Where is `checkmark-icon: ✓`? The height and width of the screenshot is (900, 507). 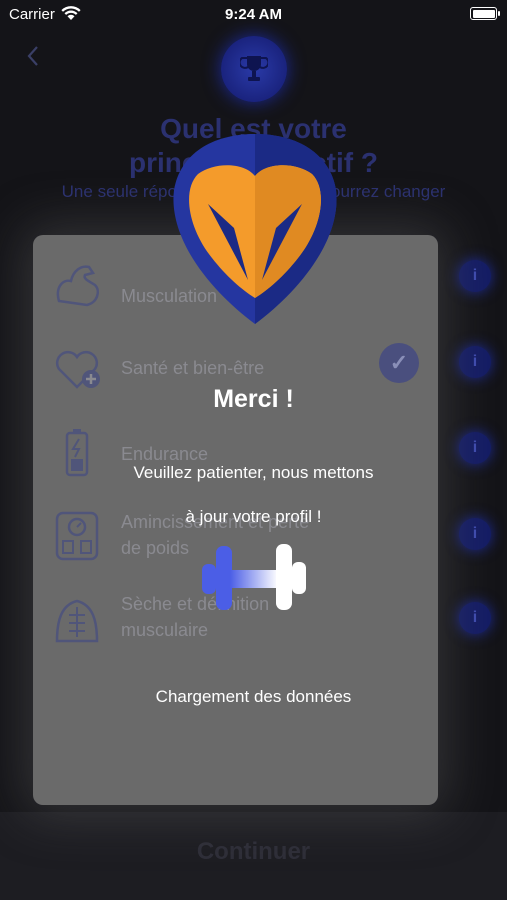
checkmark-icon: ✓ is located at coordinates (399, 363).